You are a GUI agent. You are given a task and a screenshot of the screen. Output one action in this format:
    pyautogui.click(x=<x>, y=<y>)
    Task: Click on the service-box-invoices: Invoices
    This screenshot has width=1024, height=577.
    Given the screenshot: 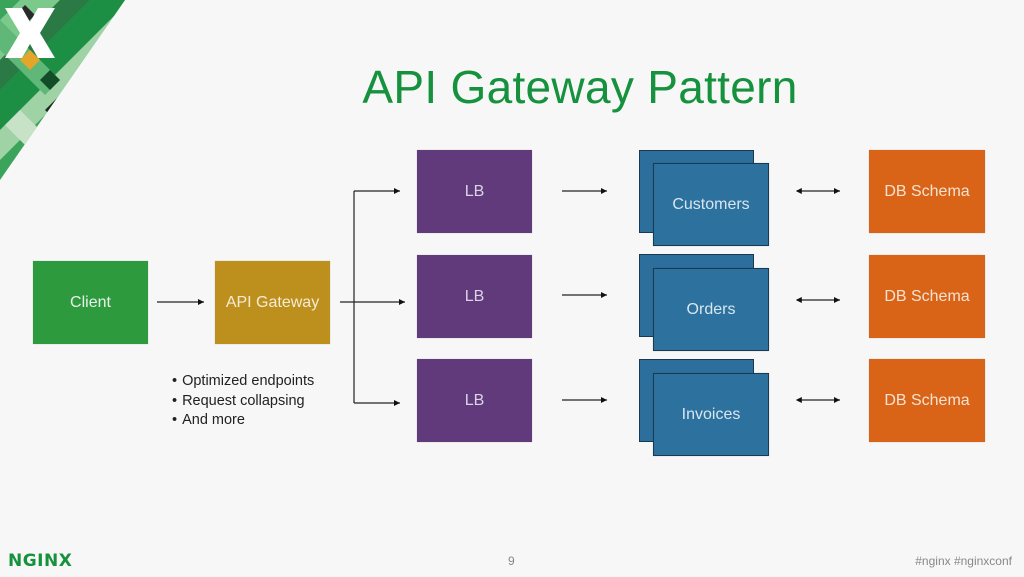 What is the action you would take?
    pyautogui.click(x=711, y=414)
    